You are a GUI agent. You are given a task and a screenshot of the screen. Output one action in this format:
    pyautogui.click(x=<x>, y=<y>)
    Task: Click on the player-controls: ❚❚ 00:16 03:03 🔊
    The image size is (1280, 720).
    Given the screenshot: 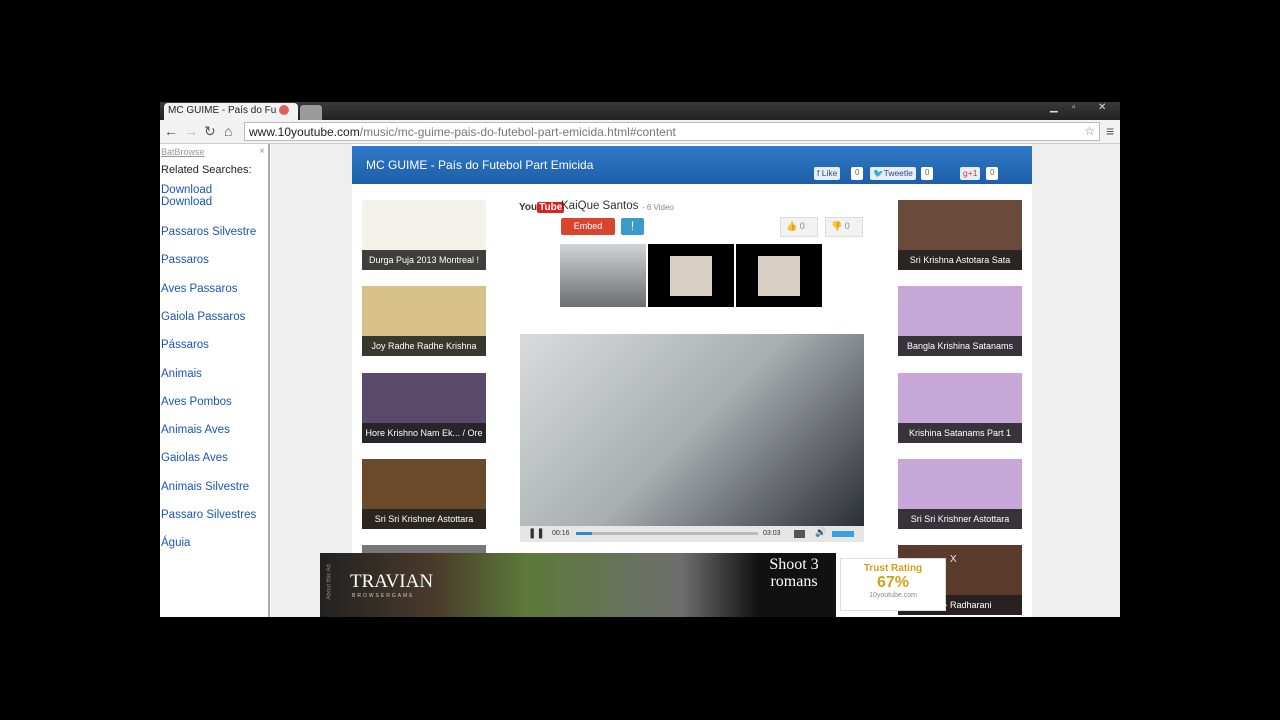 What is the action you would take?
    pyautogui.click(x=692, y=534)
    